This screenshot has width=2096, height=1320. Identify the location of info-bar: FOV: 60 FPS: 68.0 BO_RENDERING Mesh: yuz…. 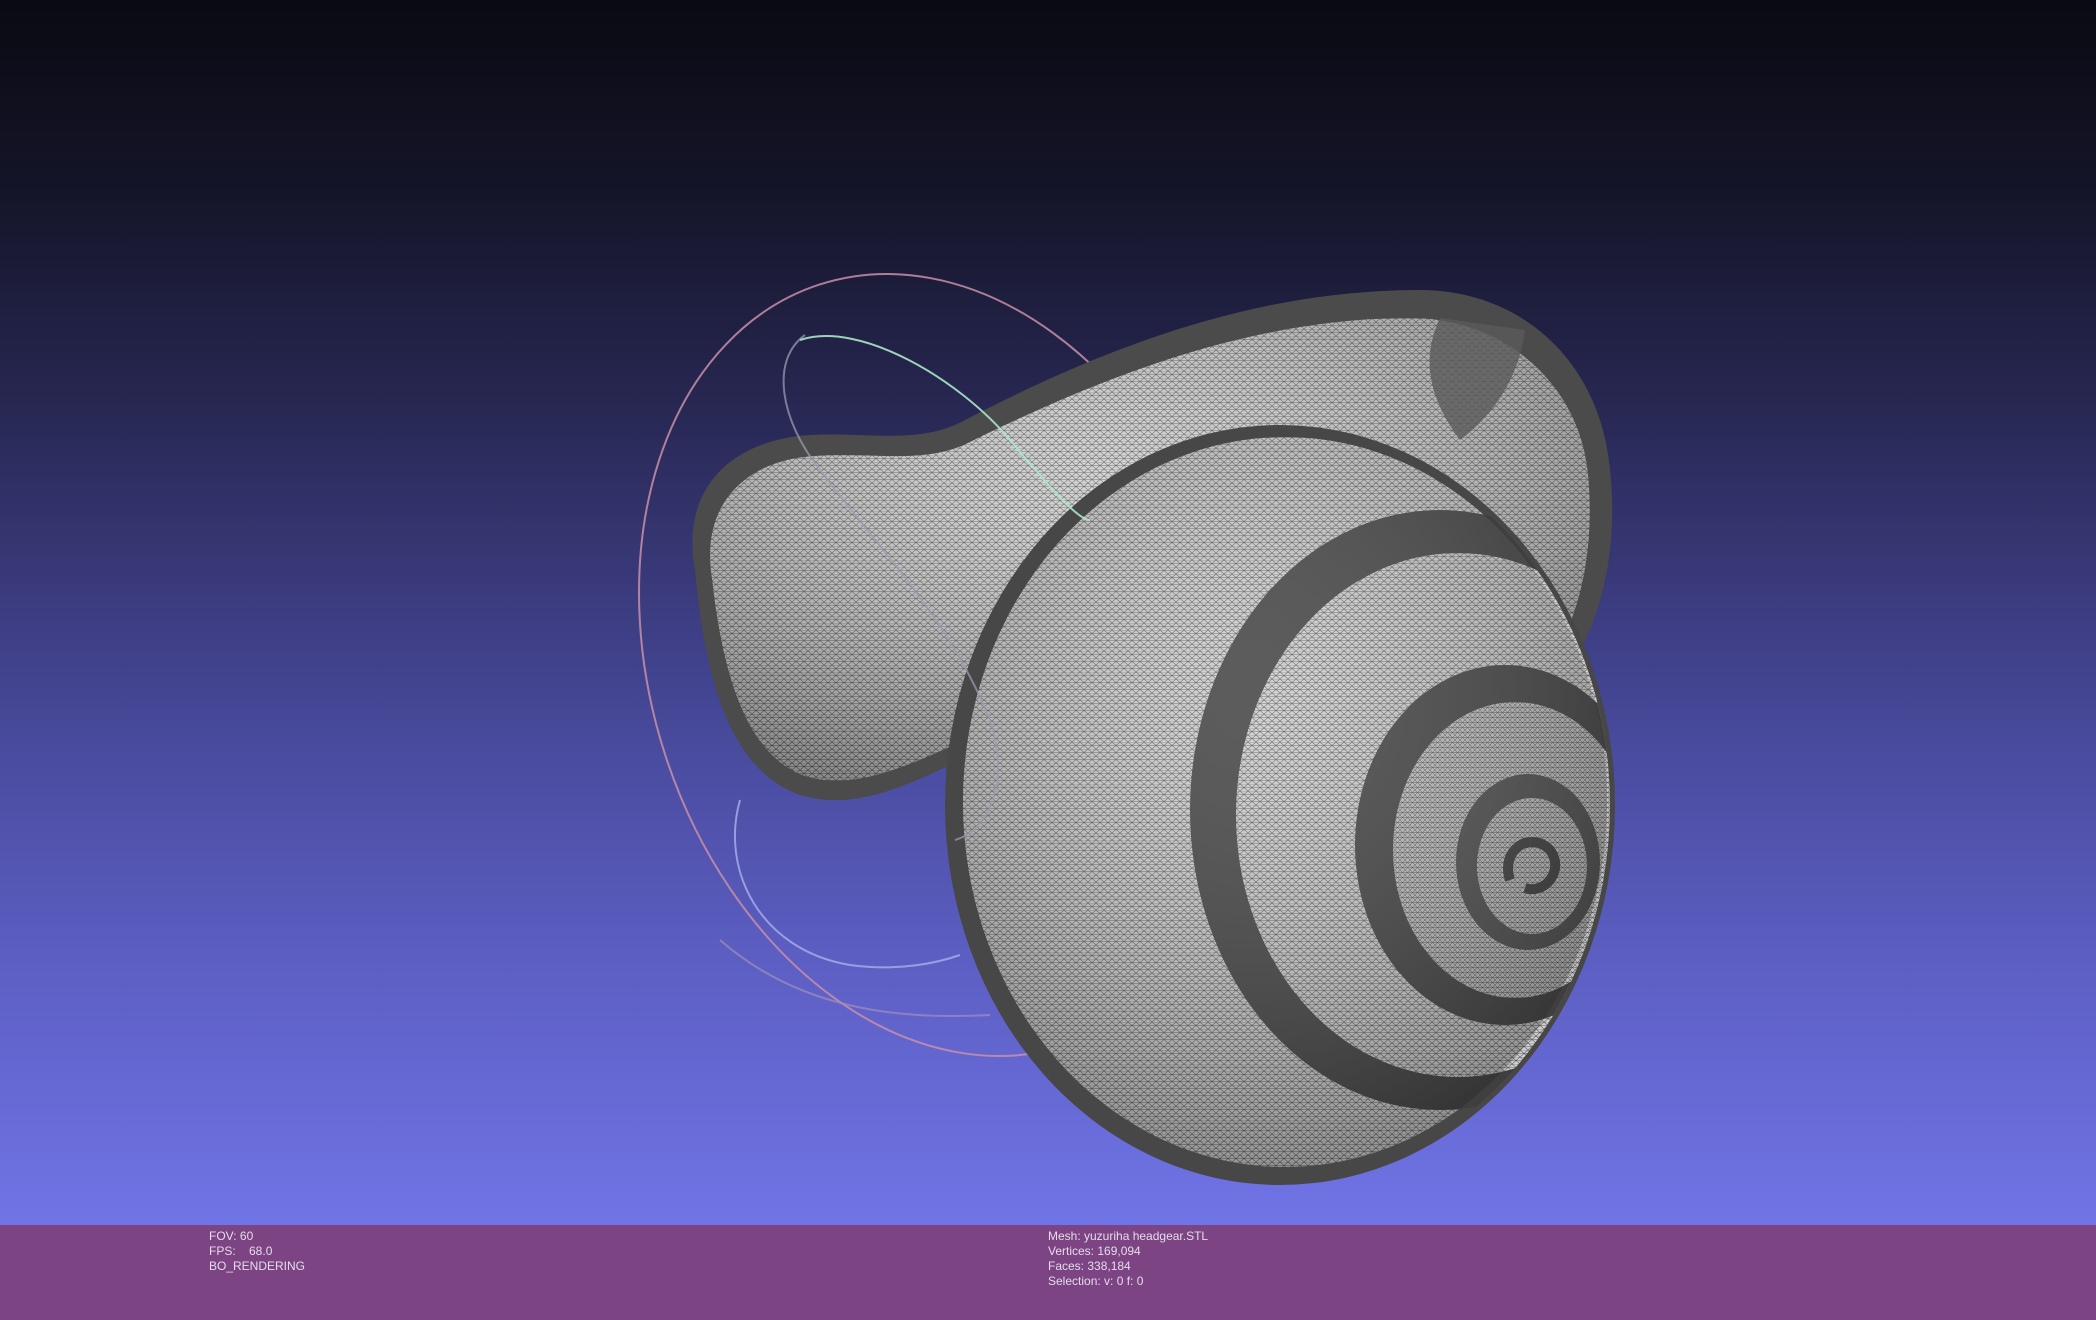
(1048, 1272).